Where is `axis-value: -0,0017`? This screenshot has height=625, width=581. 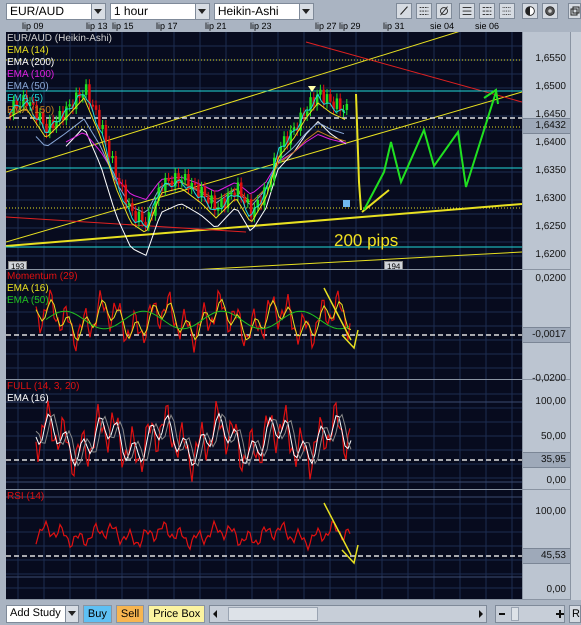 axis-value: -0,0017 is located at coordinates (546, 335).